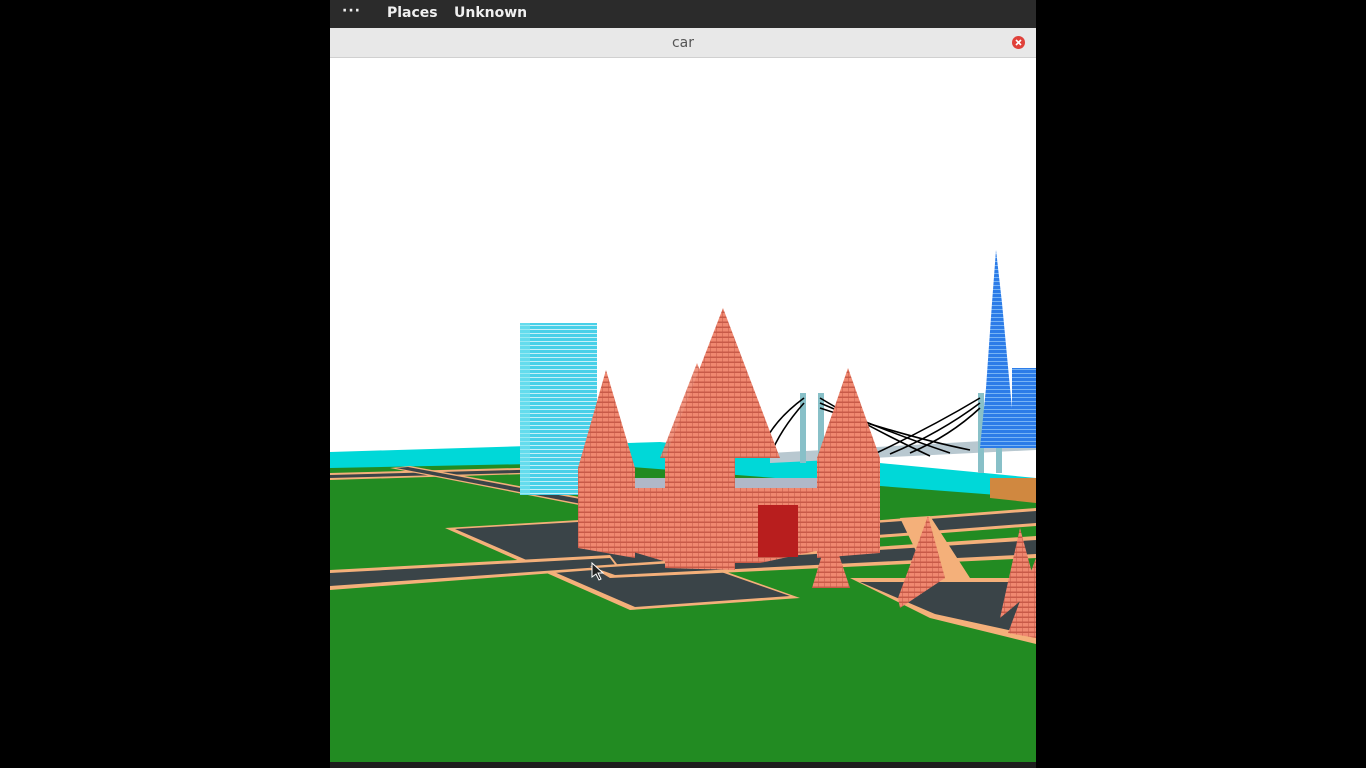 The width and height of the screenshot is (1366, 768). I want to click on bottom-edge, so click(683, 765).